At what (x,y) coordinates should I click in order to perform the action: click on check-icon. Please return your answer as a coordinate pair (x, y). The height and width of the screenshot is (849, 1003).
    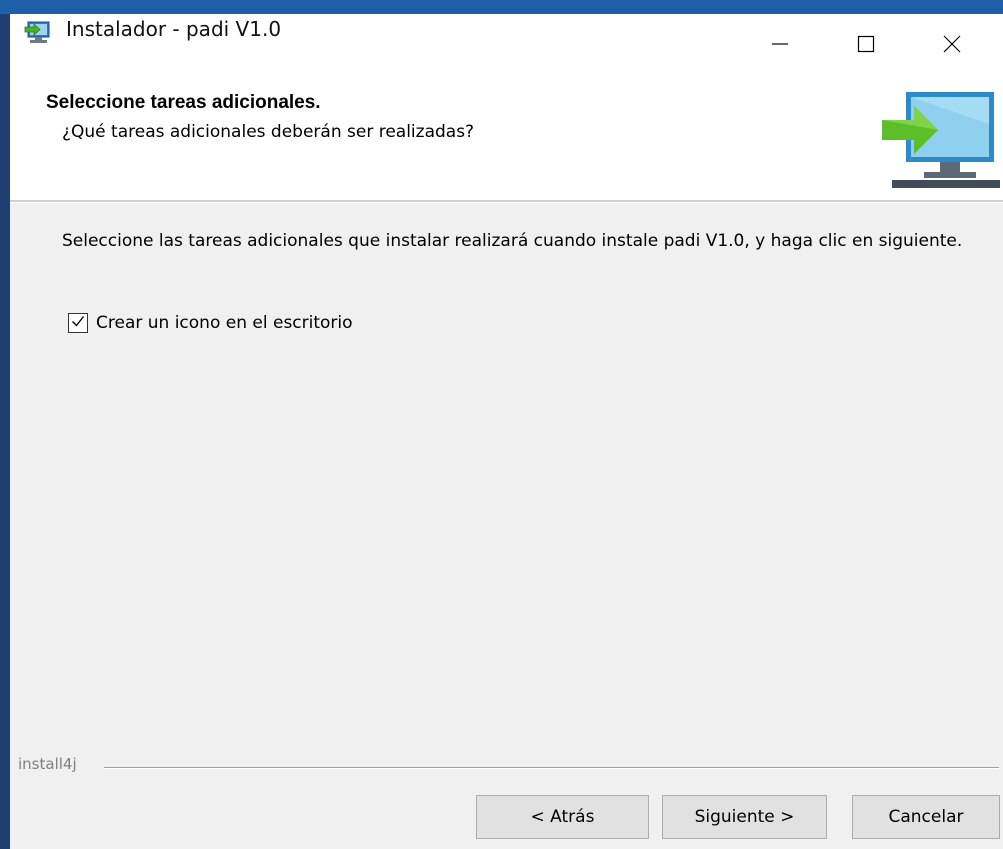
    Looking at the image, I should click on (78, 323).